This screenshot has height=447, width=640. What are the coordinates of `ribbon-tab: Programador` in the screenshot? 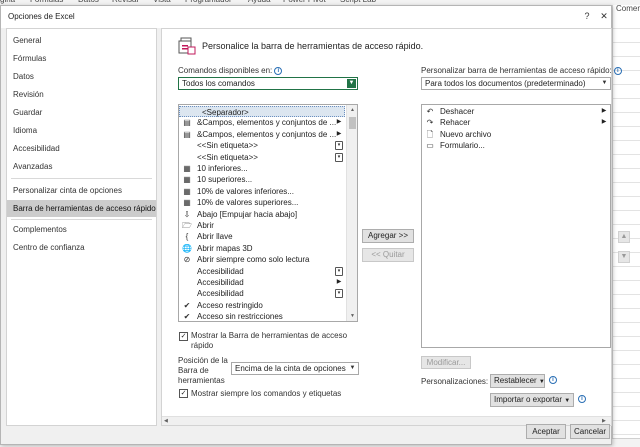 It's located at (208, 2).